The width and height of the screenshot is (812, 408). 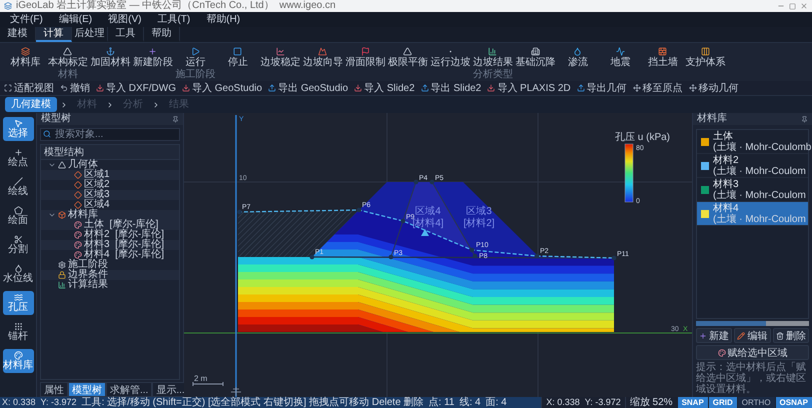 I want to click on snap-toggle: SNAP, so click(x=693, y=402).